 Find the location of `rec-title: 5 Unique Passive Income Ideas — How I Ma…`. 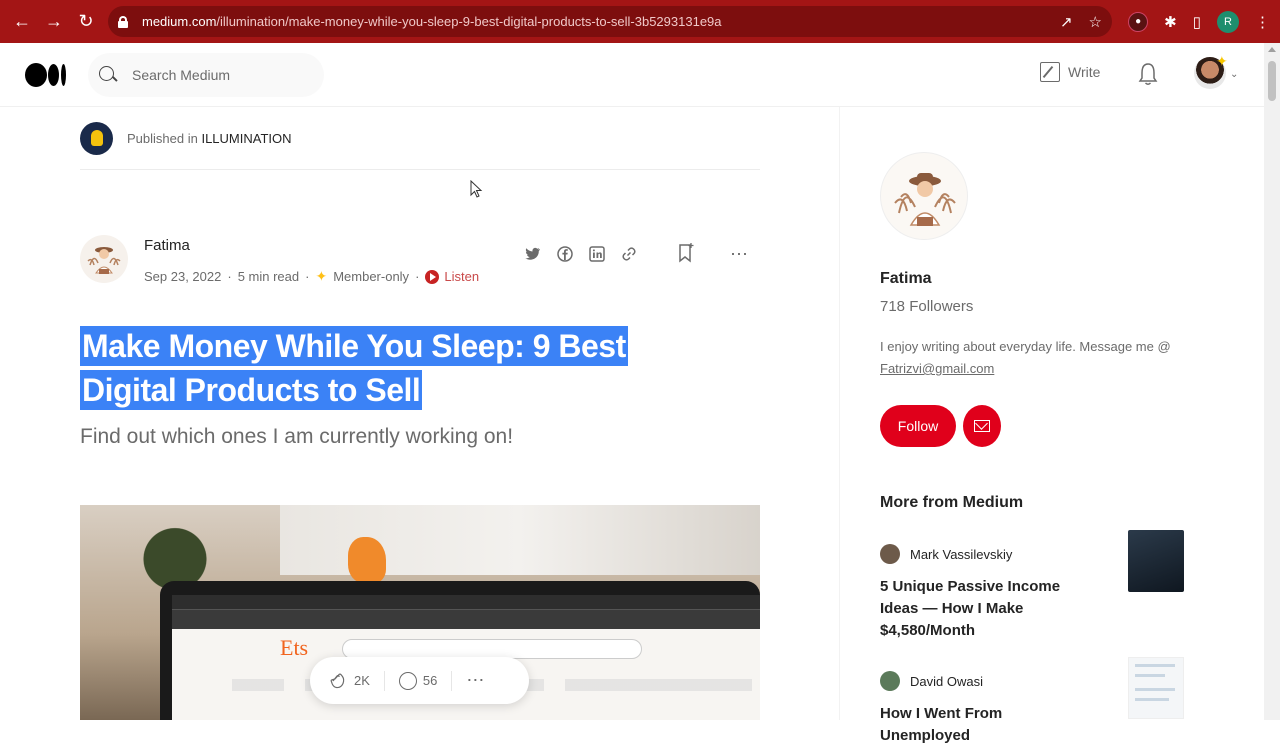

rec-title: 5 Unique Passive Income Ideas — How I Ma… is located at coordinates (980, 609).